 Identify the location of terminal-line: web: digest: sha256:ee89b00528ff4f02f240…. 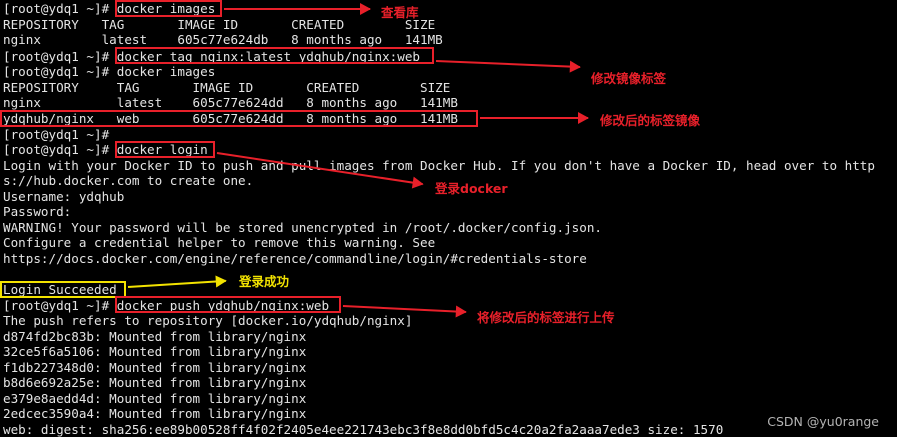
(363, 429).